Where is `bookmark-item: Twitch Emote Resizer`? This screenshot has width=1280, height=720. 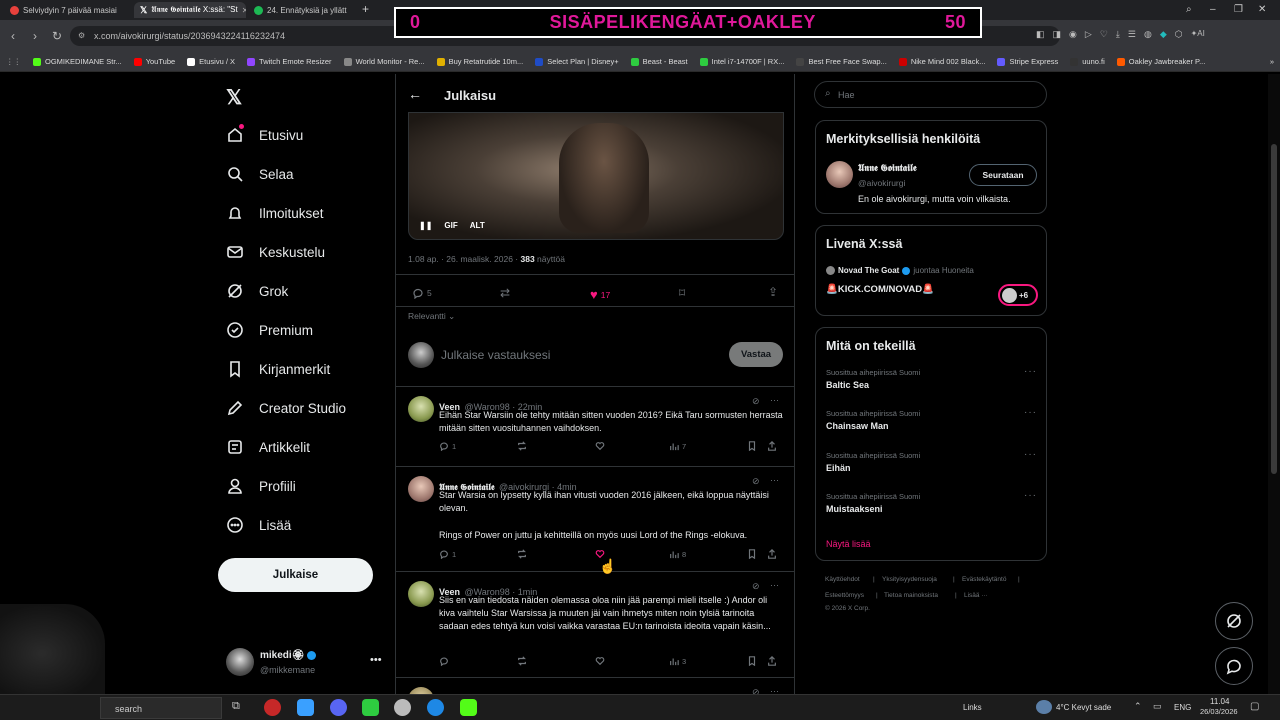
bookmark-item: Twitch Emote Resizer is located at coordinates (289, 61).